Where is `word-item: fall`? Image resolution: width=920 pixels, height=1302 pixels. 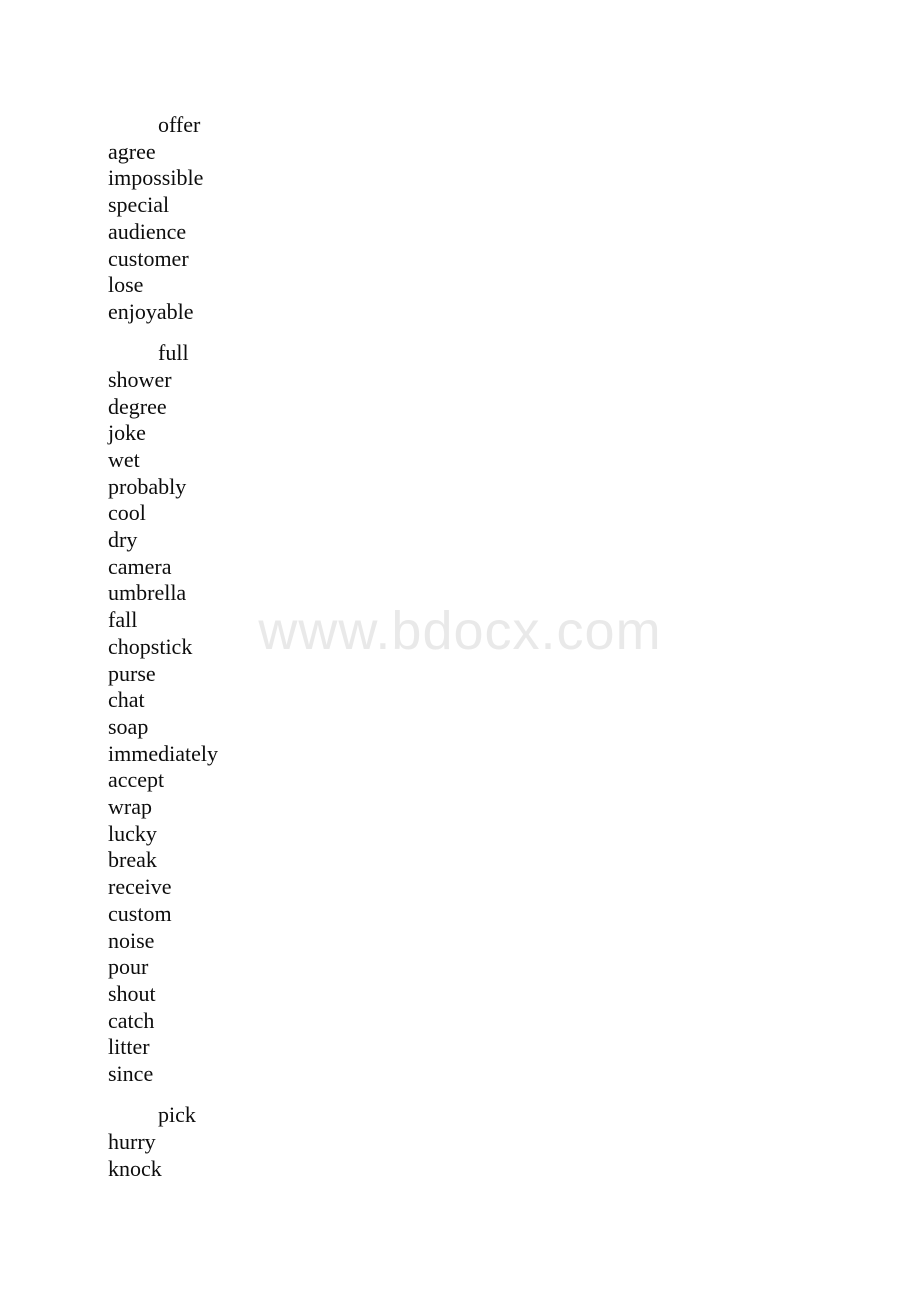
word-item: fall is located at coordinates (123, 620).